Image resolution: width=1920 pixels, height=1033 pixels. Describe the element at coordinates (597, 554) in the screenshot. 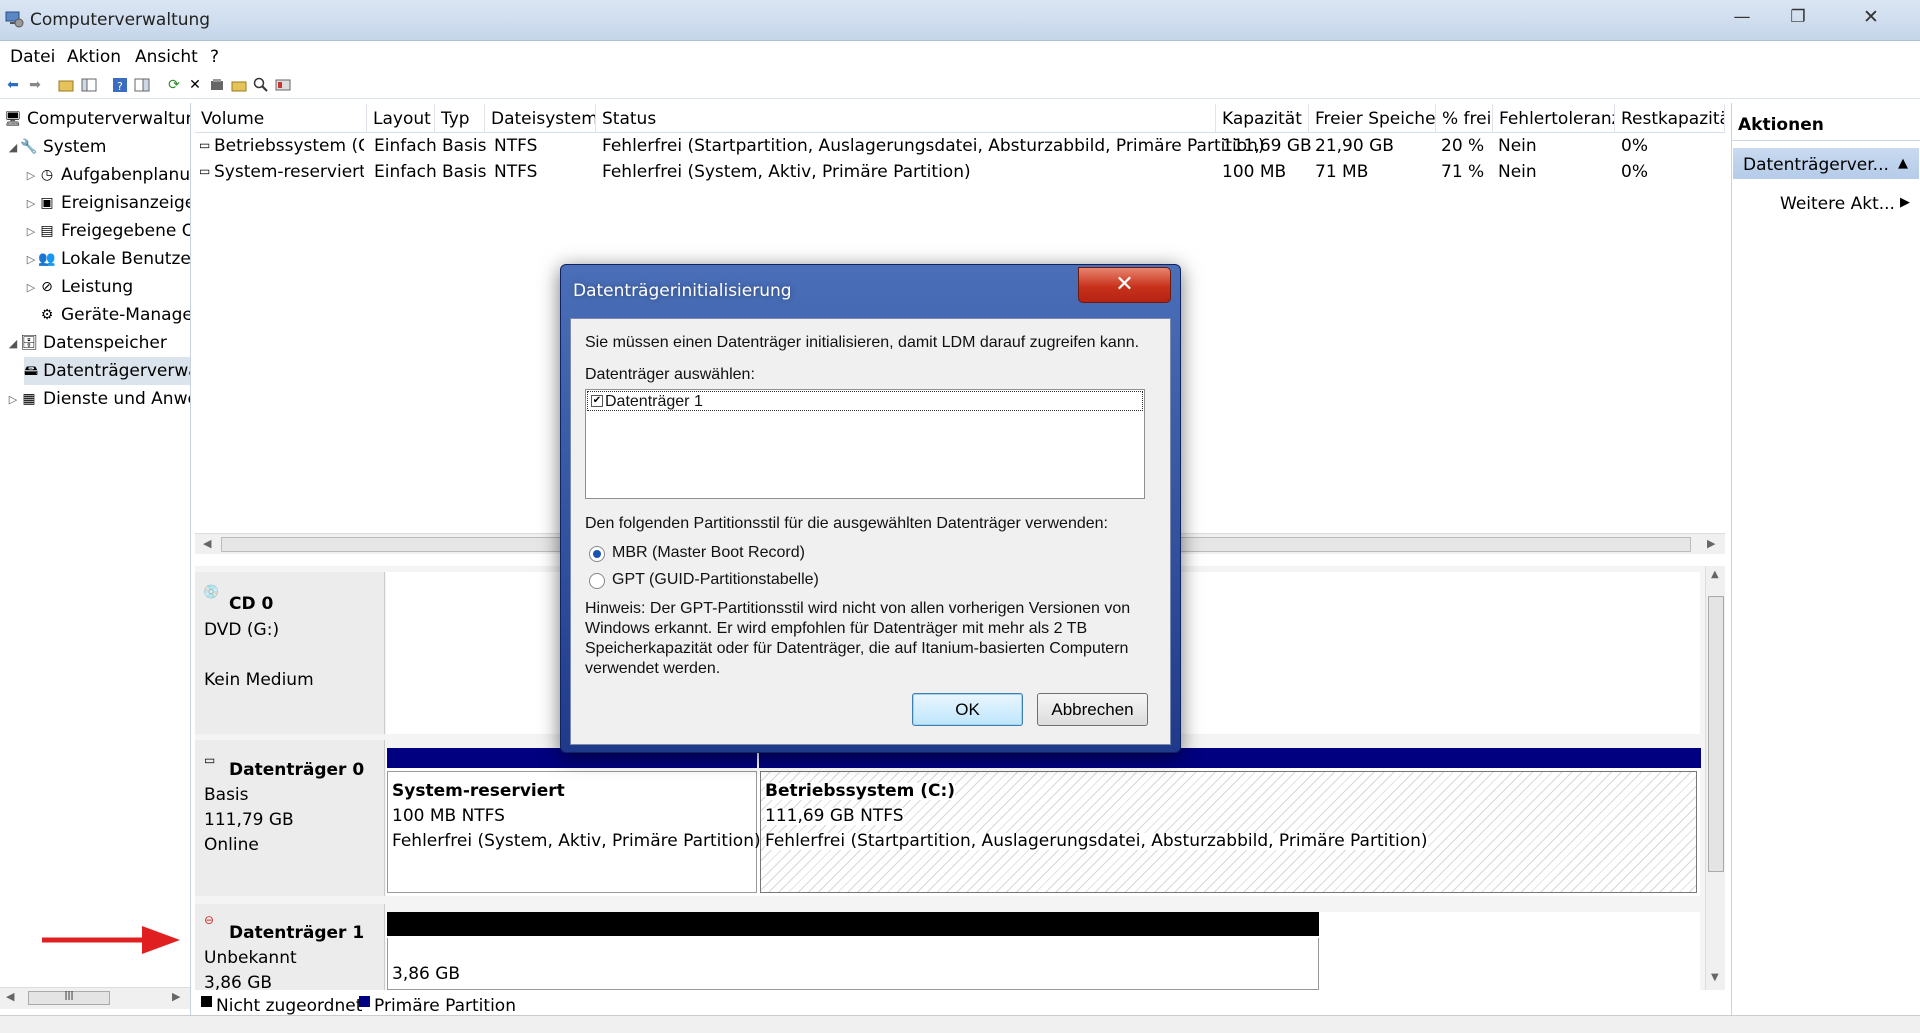

I see `mbr-radio` at that location.